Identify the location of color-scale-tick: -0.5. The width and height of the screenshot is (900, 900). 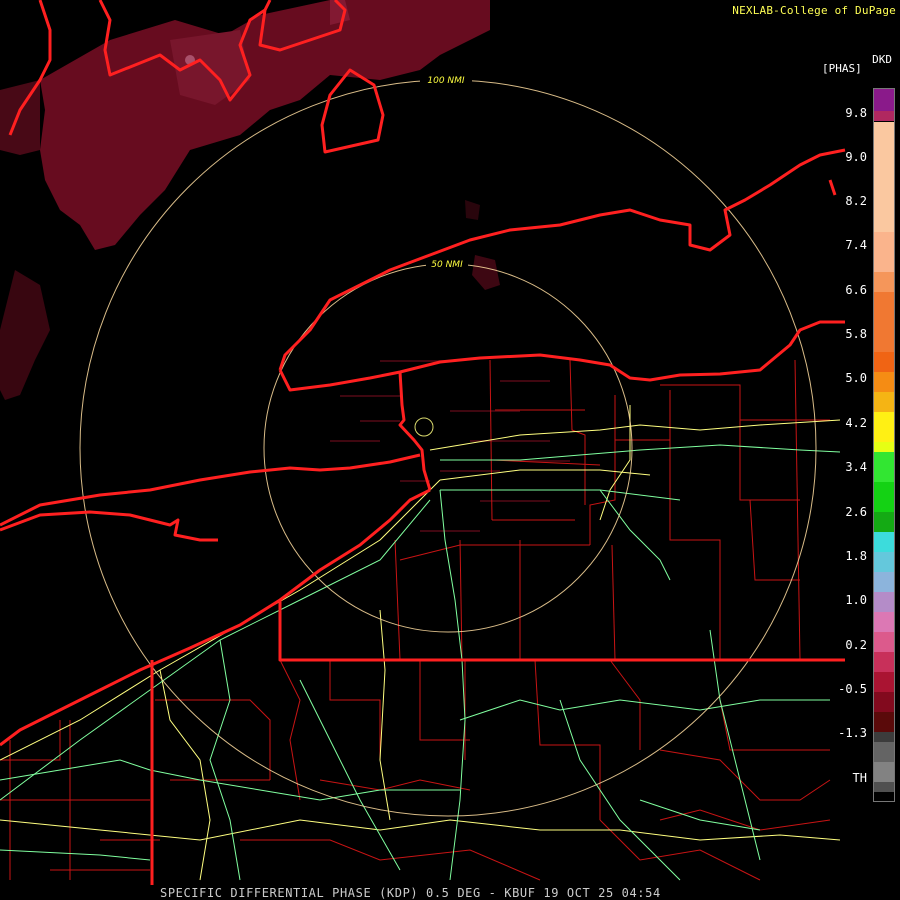
(852, 689).